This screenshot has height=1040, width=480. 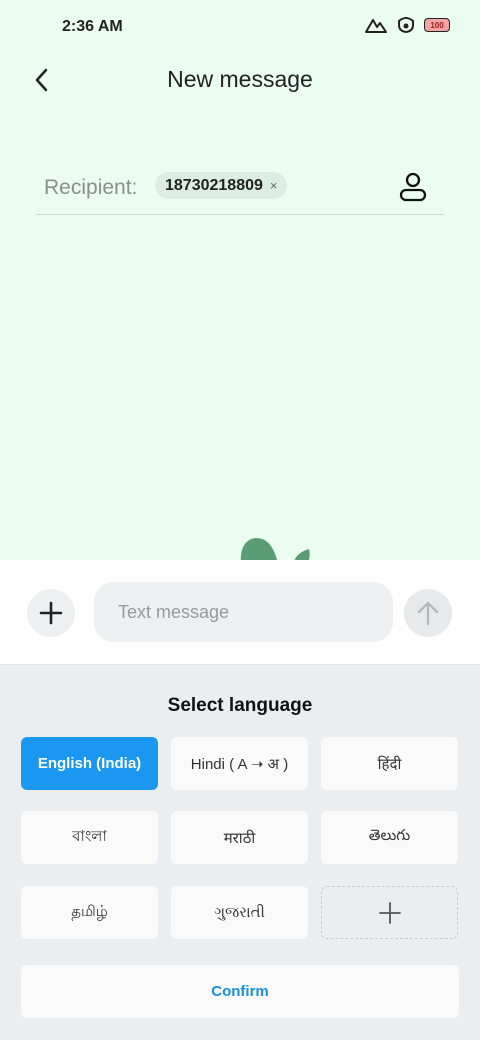 I want to click on add-language-icon, so click(x=389, y=912).